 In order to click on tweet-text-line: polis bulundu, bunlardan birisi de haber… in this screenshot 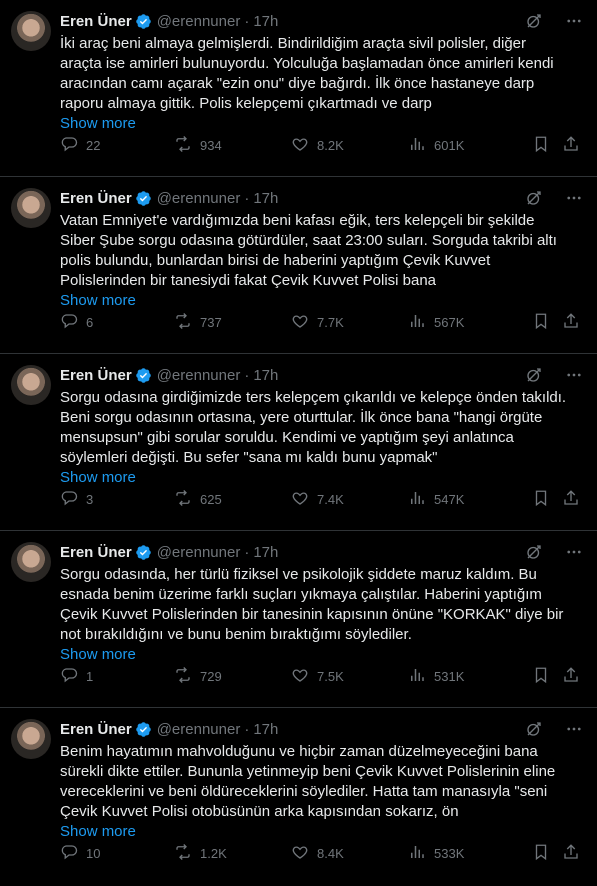, I will do `click(275, 260)`.